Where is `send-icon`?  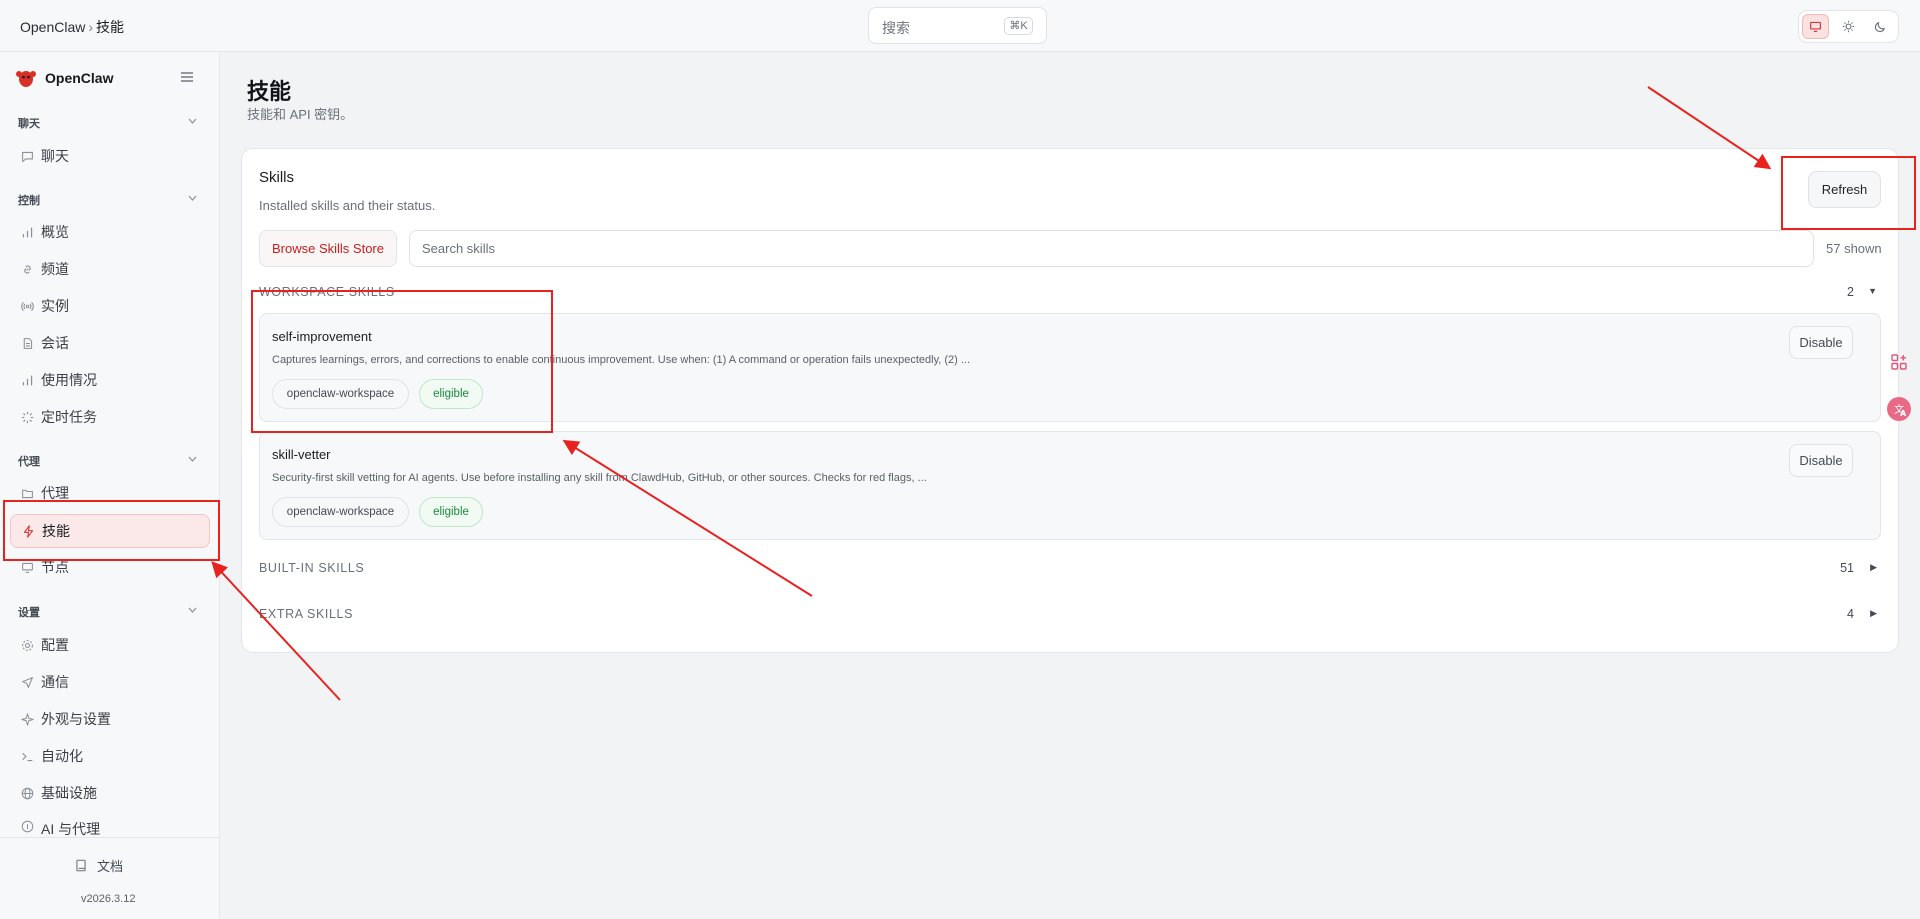 send-icon is located at coordinates (27, 682).